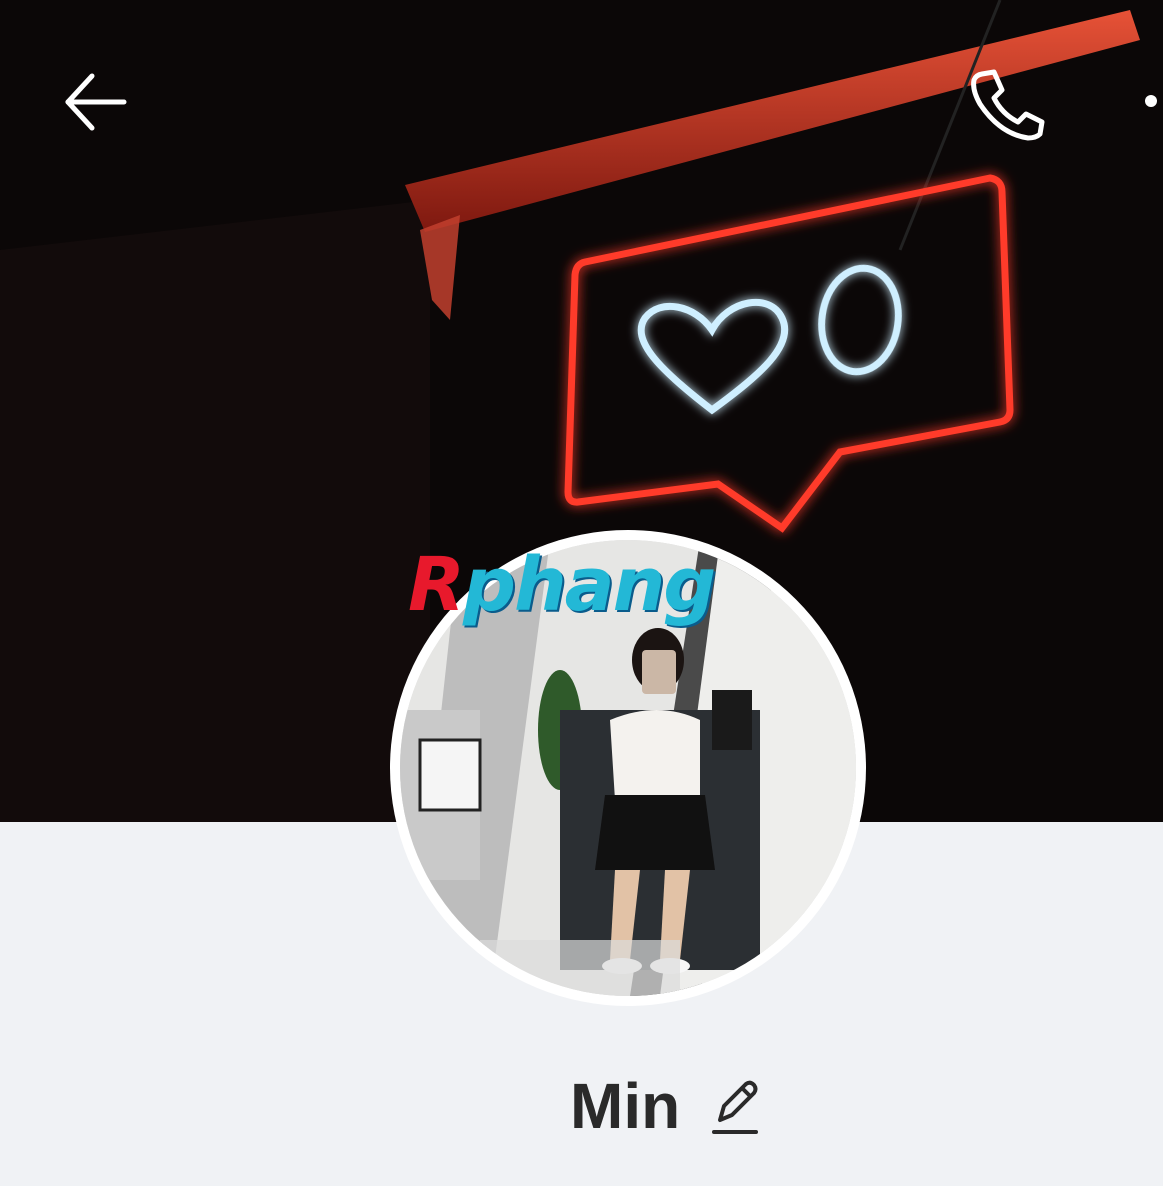 The height and width of the screenshot is (1186, 1163). I want to click on more-options-button, so click(1150, 101).